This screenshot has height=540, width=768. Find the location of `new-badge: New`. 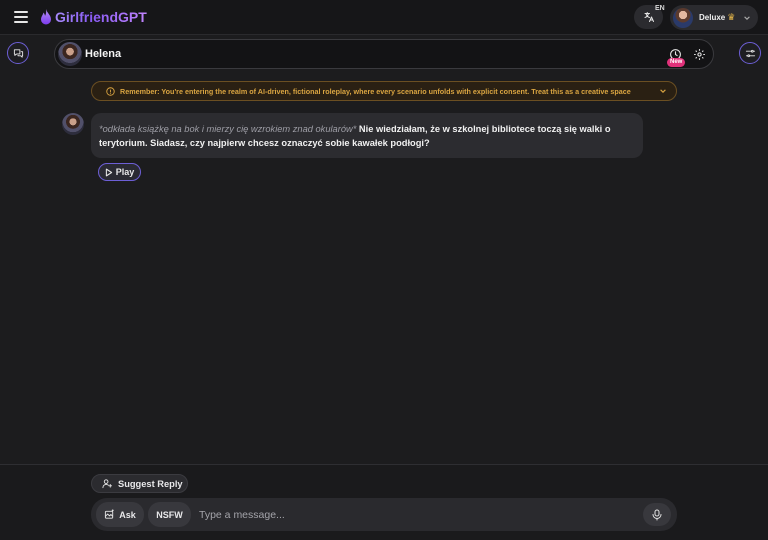

new-badge: New is located at coordinates (676, 62).